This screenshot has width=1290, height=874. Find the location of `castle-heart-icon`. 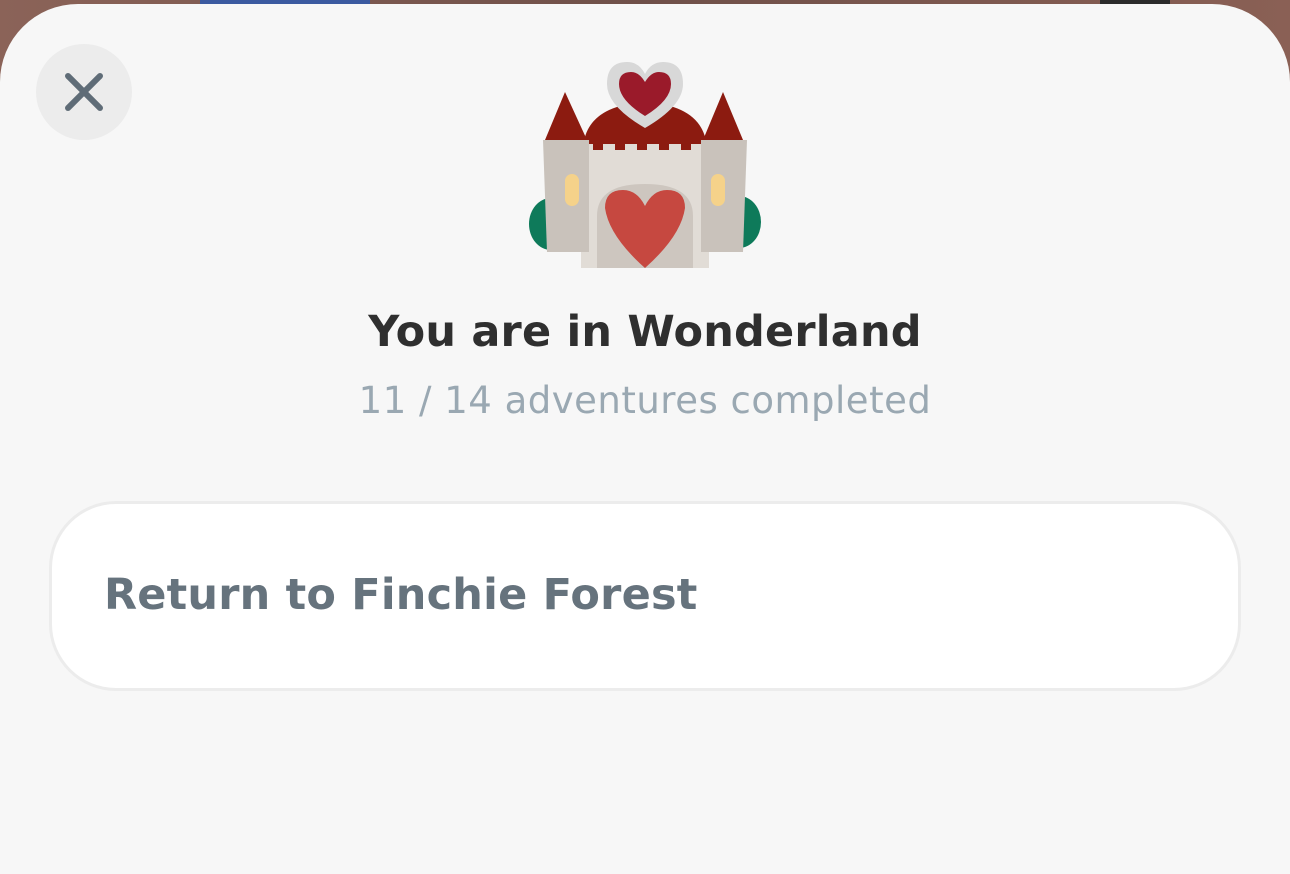

castle-heart-icon is located at coordinates (645, 165).